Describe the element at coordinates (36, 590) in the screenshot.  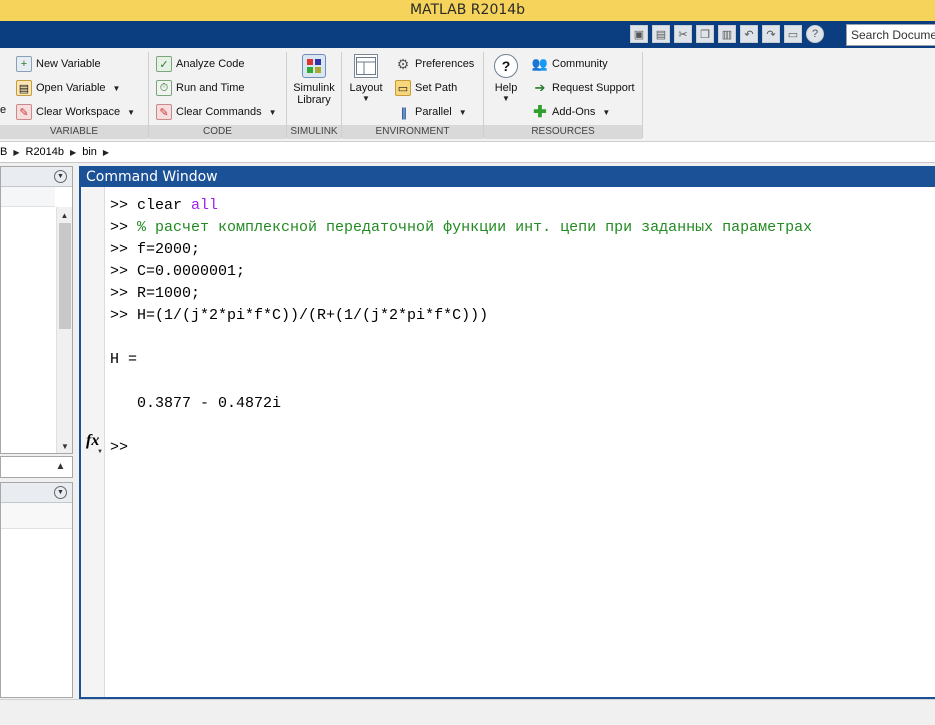
I see `workspace-panel: ▼` at that location.